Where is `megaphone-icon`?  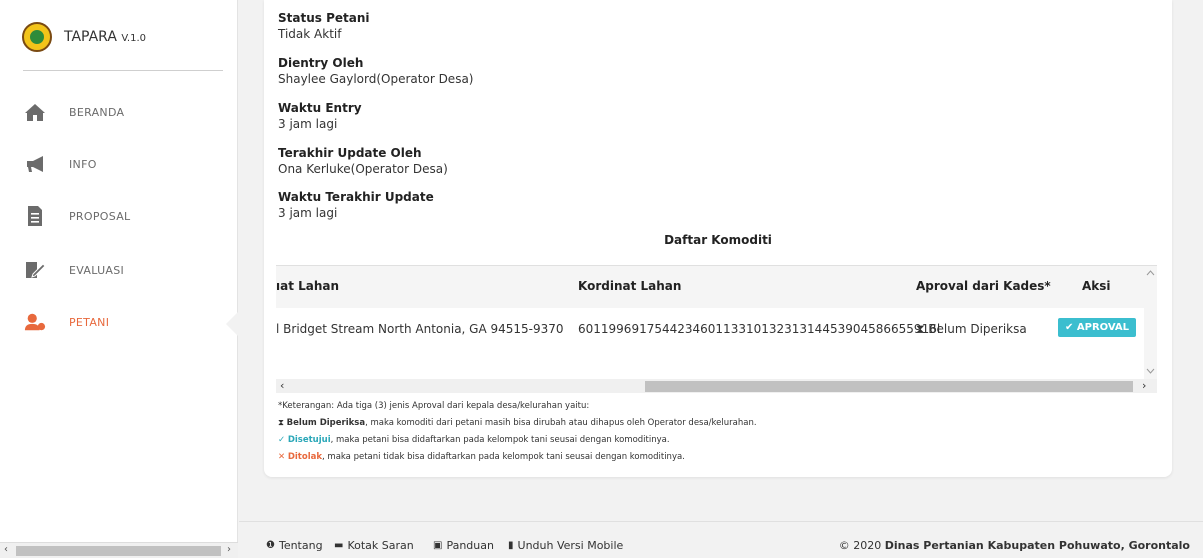 megaphone-icon is located at coordinates (35, 164).